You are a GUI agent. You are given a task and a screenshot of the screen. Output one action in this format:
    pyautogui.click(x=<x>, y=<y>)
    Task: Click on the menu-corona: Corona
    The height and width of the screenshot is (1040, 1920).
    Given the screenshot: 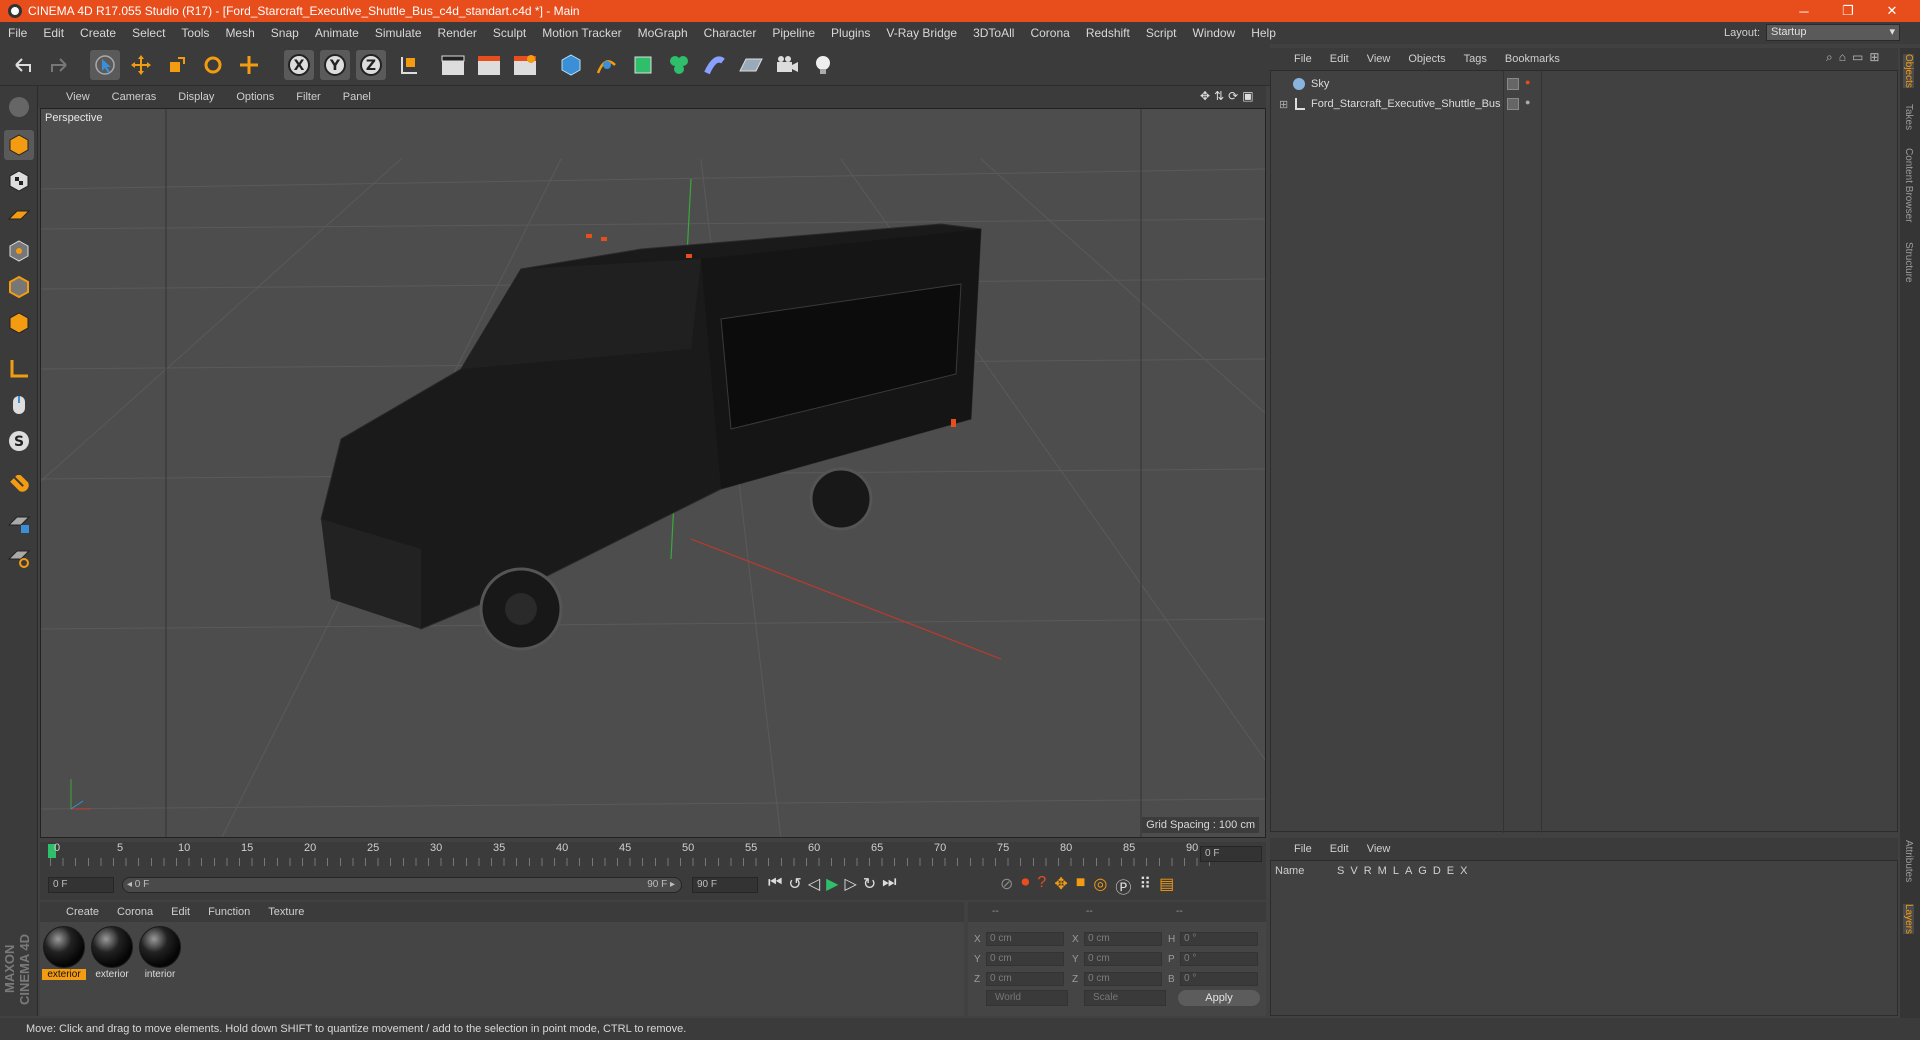 What is the action you would take?
    pyautogui.click(x=1049, y=33)
    